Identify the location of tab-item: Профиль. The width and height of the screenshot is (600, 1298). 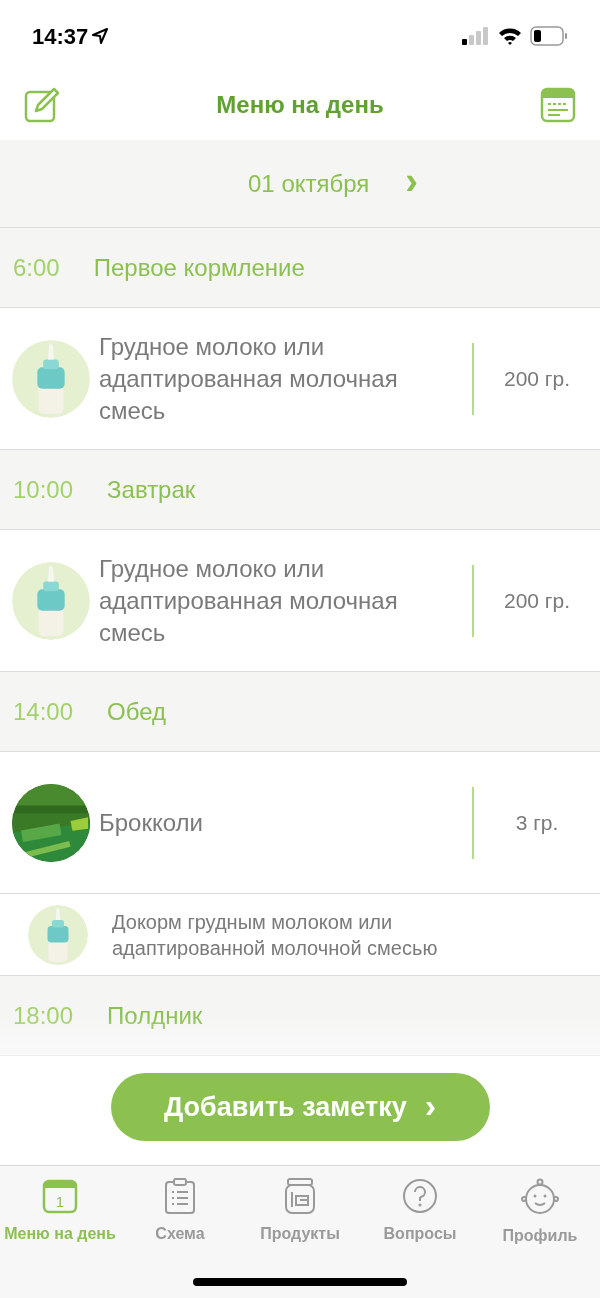
(540, 1213).